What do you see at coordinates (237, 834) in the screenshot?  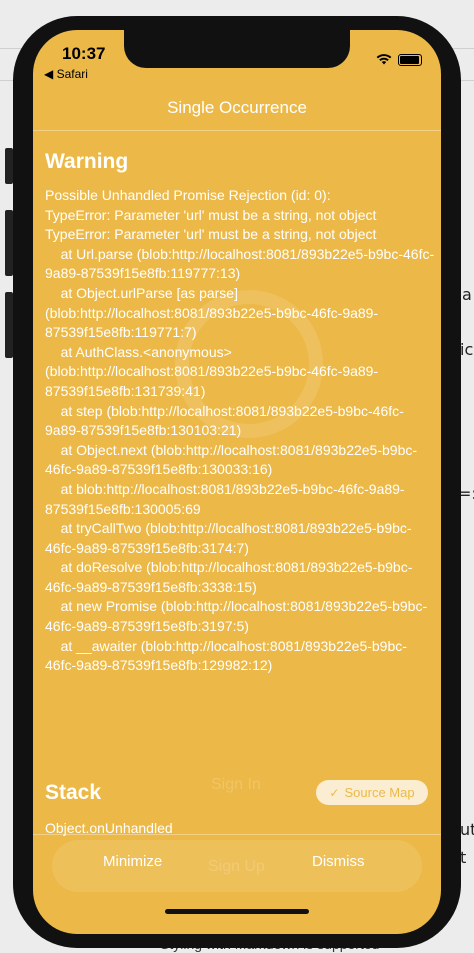 I see `footer-divider` at bounding box center [237, 834].